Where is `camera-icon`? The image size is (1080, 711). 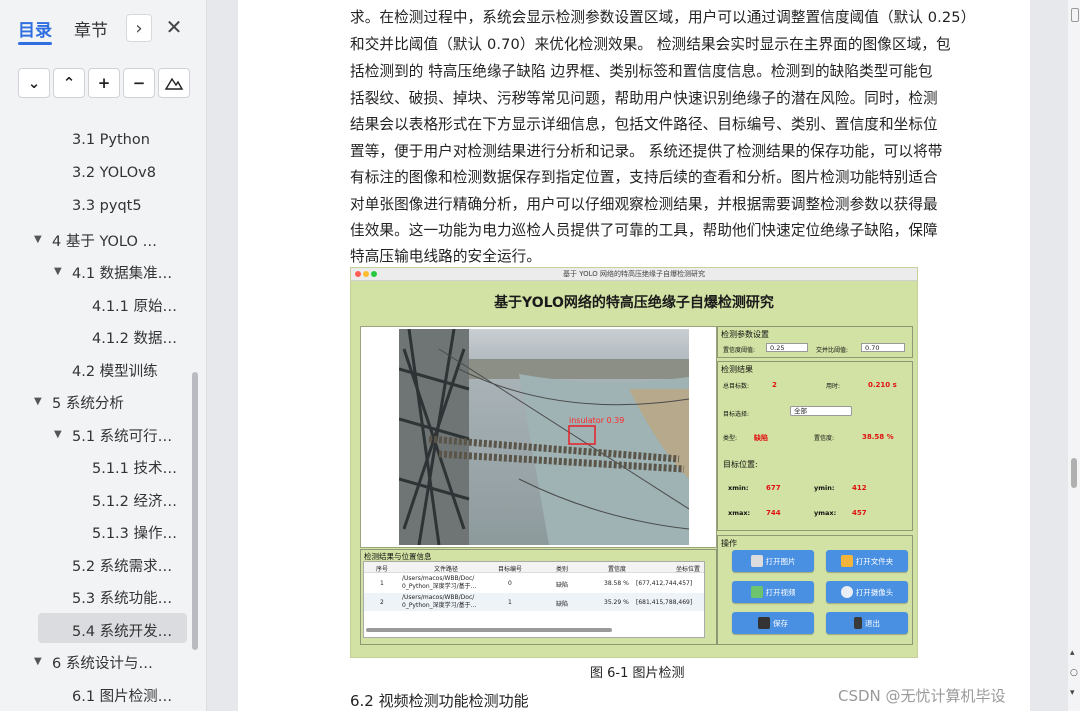 camera-icon is located at coordinates (846, 592).